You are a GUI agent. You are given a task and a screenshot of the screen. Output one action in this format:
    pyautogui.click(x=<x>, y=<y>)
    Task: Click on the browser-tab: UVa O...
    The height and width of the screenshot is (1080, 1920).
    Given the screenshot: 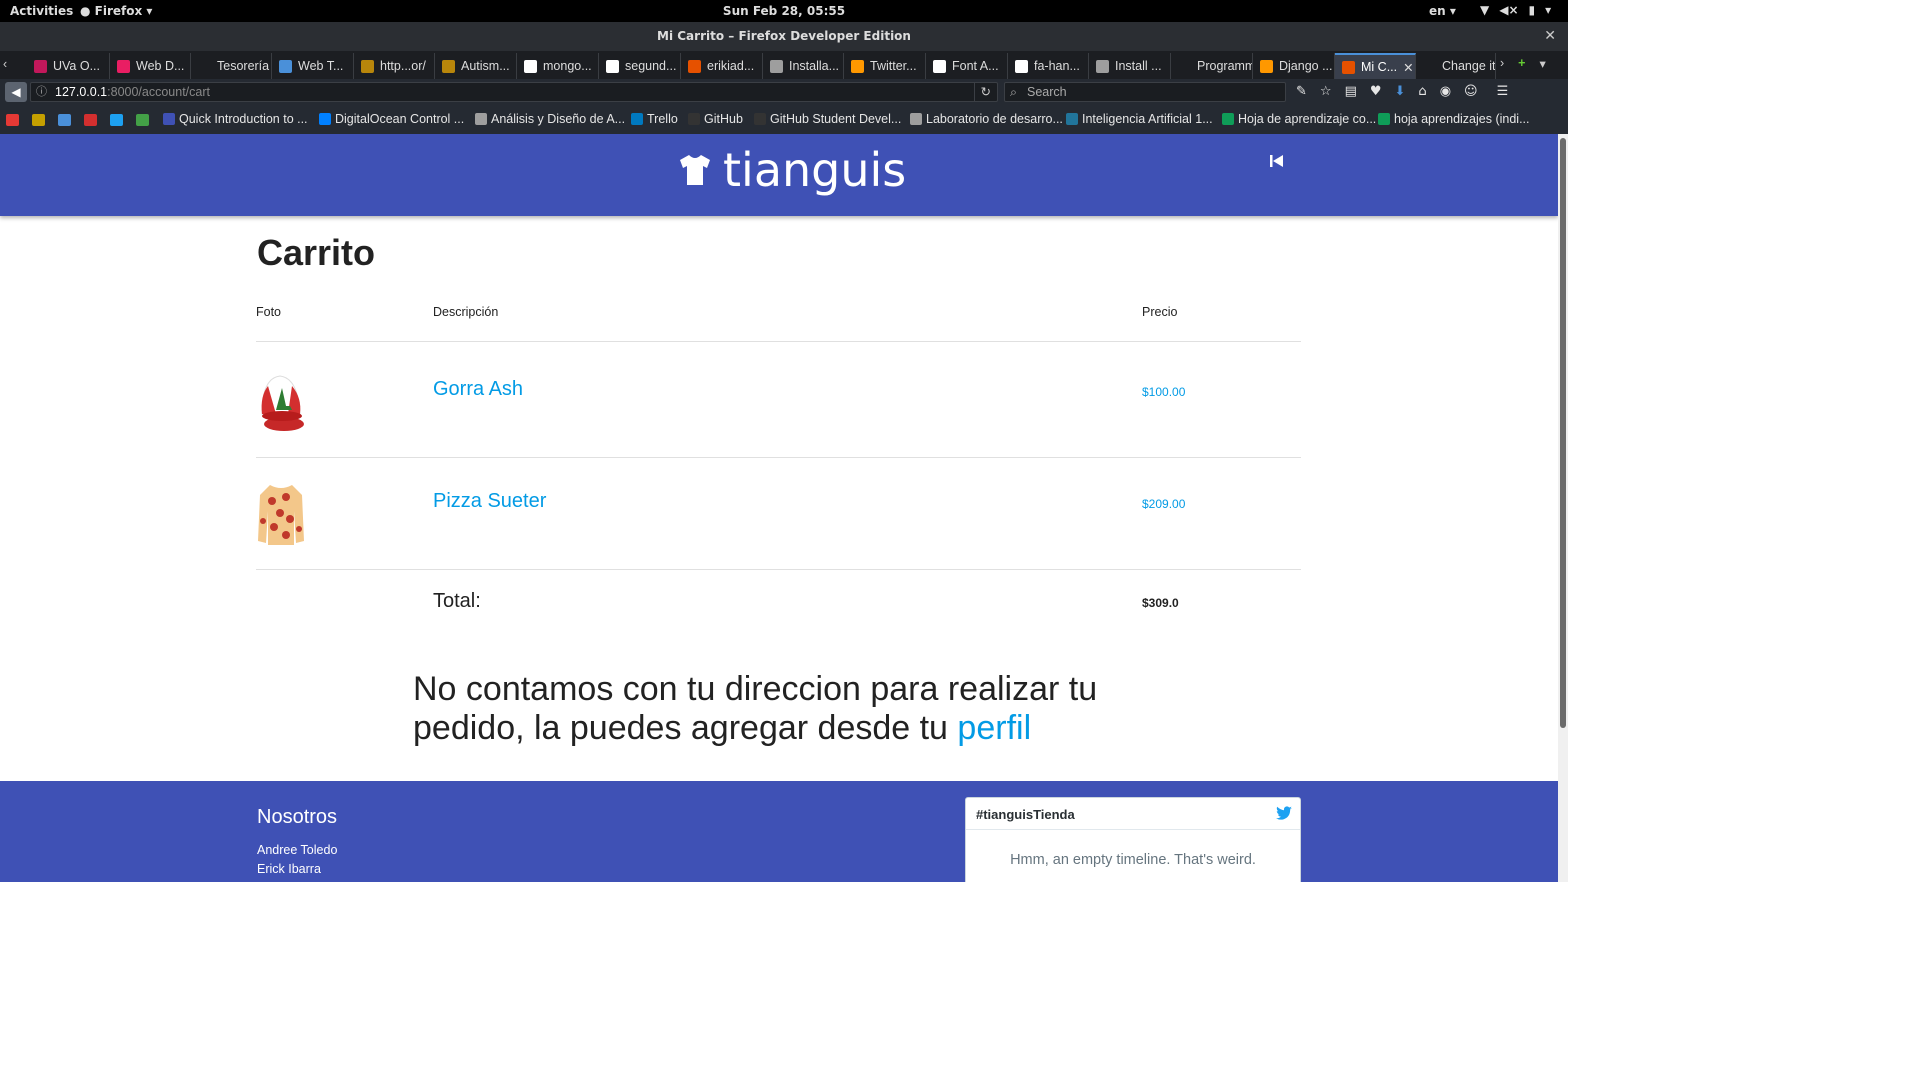 What is the action you would take?
    pyautogui.click(x=68, y=66)
    